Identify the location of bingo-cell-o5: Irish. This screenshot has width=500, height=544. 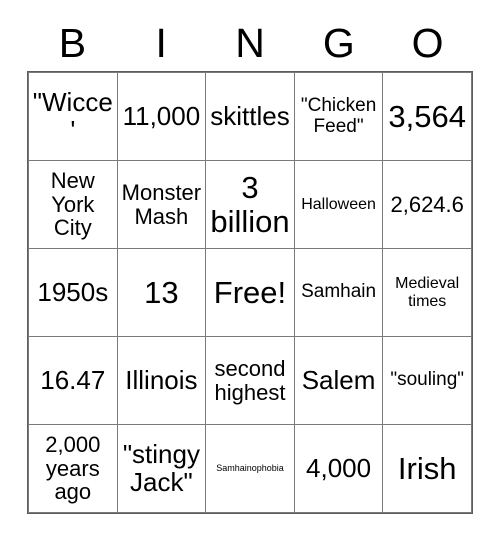
(427, 468).